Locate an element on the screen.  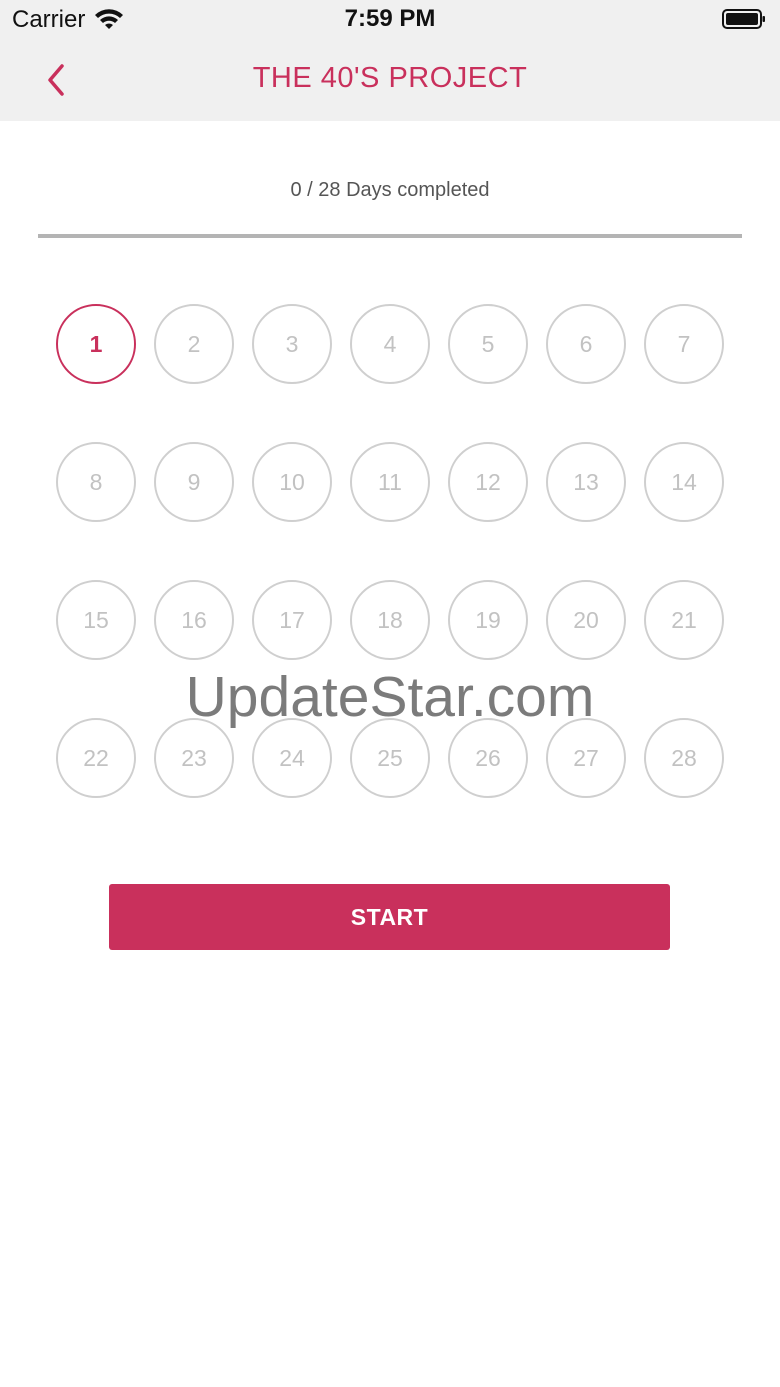
day-circle-12: 12 is located at coordinates (488, 482).